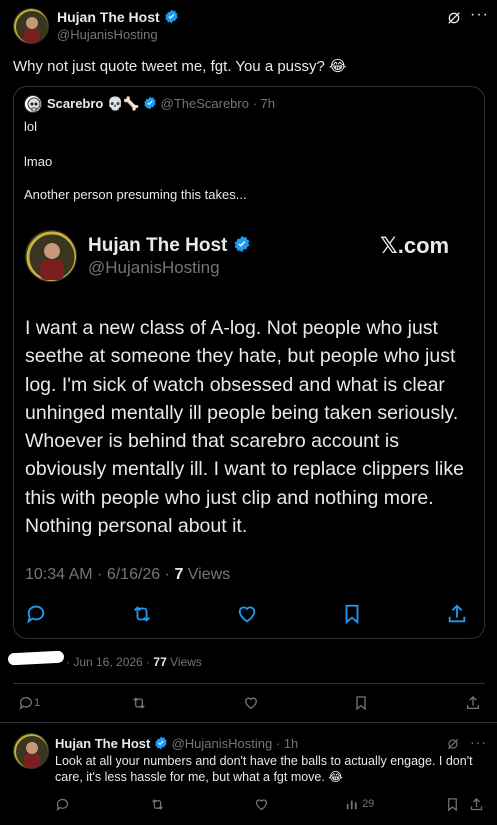 Image resolution: width=497 pixels, height=825 pixels. What do you see at coordinates (205, 103) in the screenshot?
I see `quote-author-handle: @TheScarebro` at bounding box center [205, 103].